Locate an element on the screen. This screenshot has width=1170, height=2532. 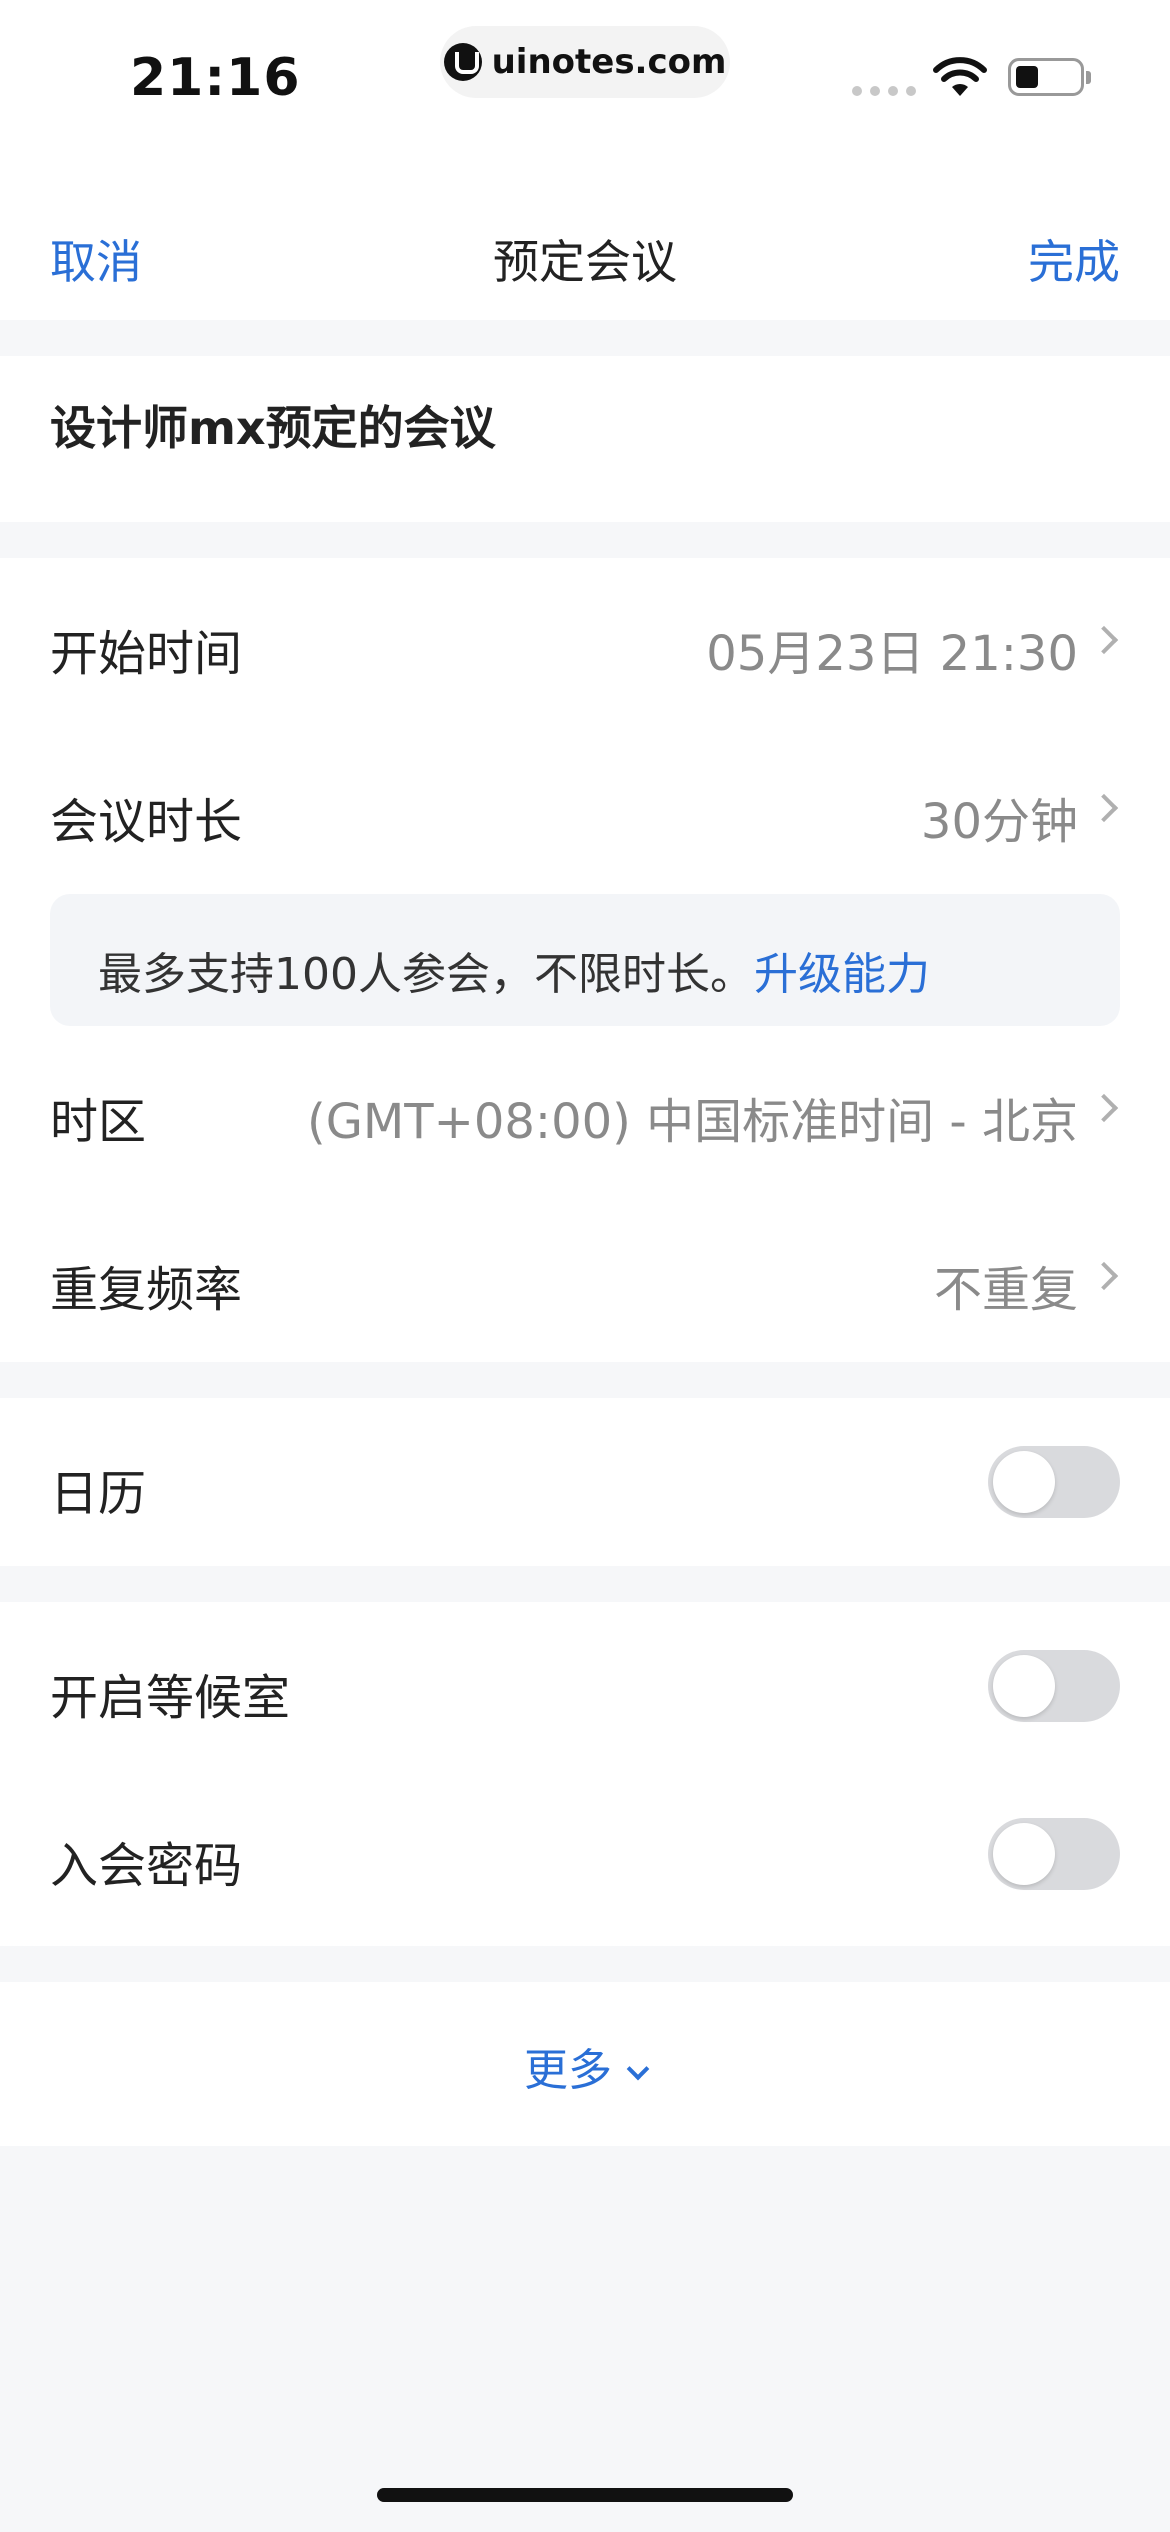
url-pill: uinotes.com is located at coordinates (585, 62).